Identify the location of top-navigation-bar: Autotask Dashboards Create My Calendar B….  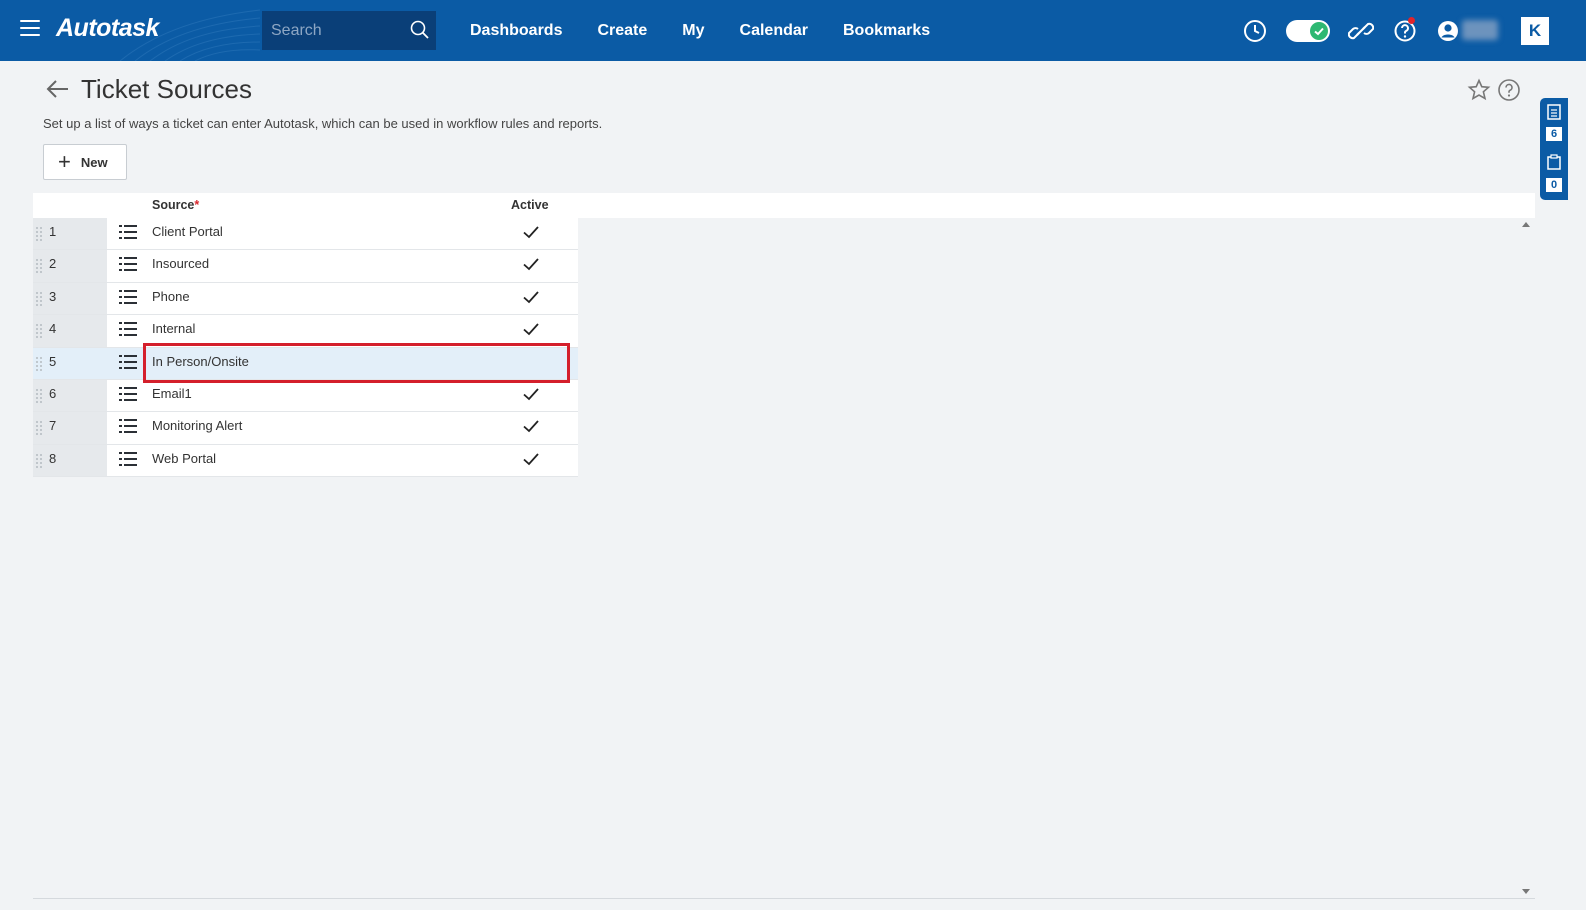
(793, 30).